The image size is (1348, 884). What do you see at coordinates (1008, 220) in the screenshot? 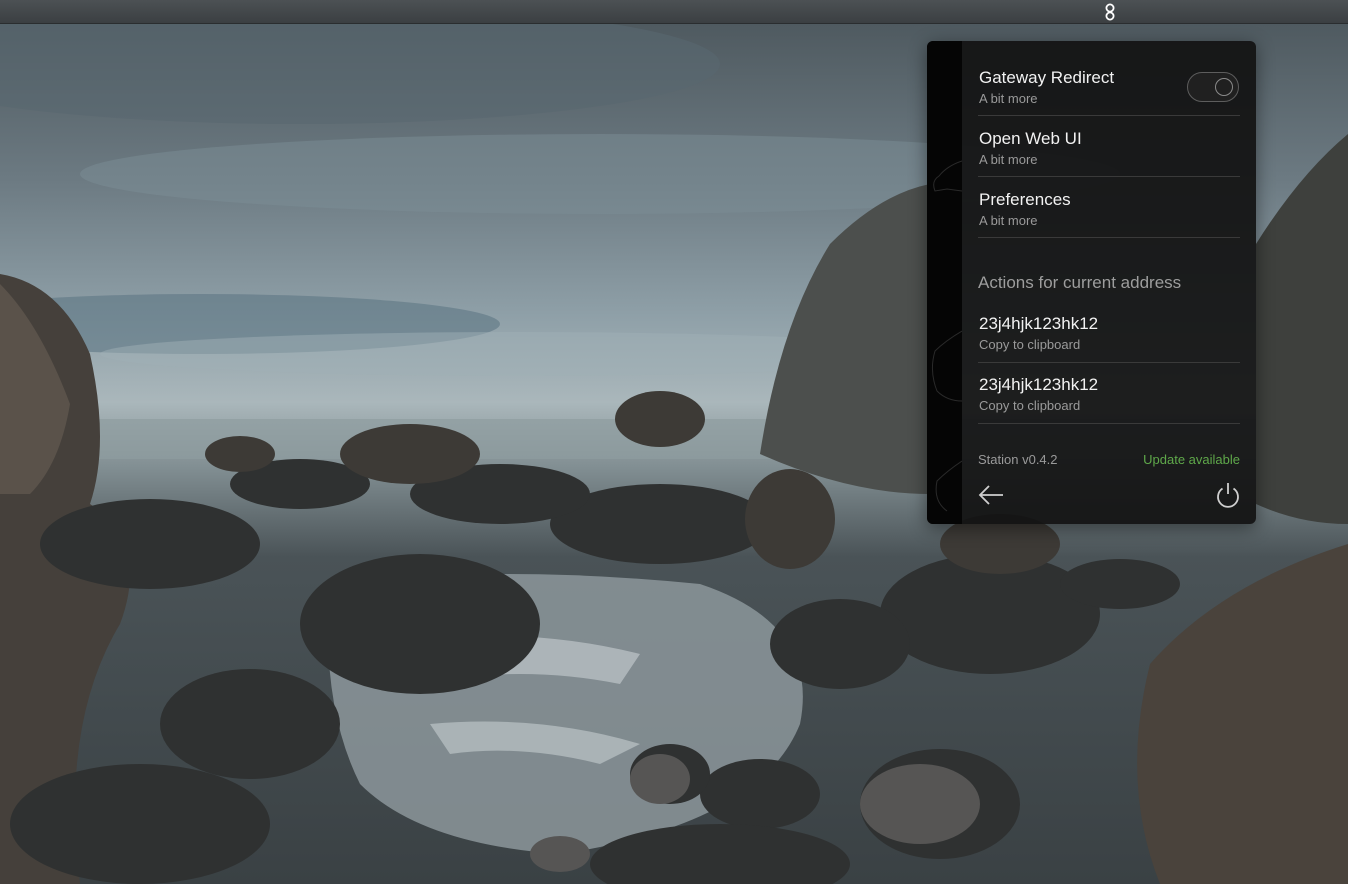
I see `preferences-subtitle: A bit more` at bounding box center [1008, 220].